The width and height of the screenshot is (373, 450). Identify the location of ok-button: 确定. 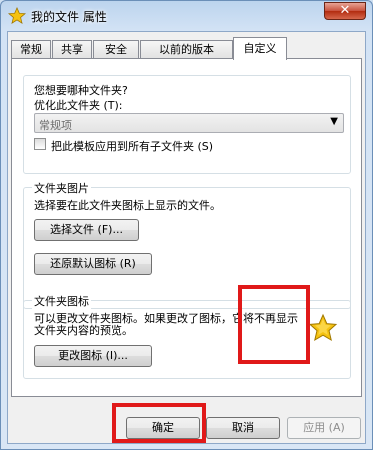
(163, 428).